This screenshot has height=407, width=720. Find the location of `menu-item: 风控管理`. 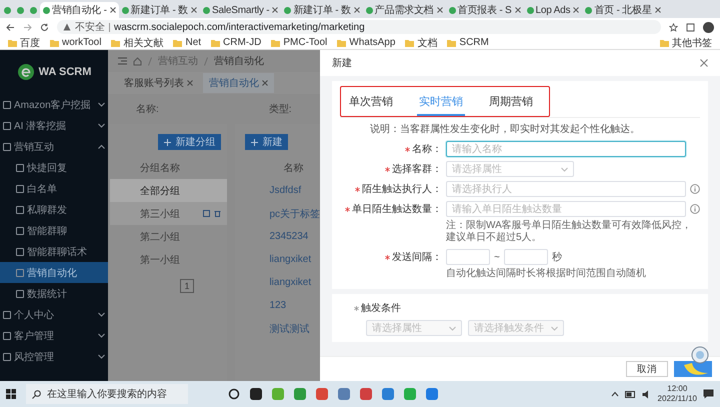

menu-item: 风控管理 is located at coordinates (54, 356).